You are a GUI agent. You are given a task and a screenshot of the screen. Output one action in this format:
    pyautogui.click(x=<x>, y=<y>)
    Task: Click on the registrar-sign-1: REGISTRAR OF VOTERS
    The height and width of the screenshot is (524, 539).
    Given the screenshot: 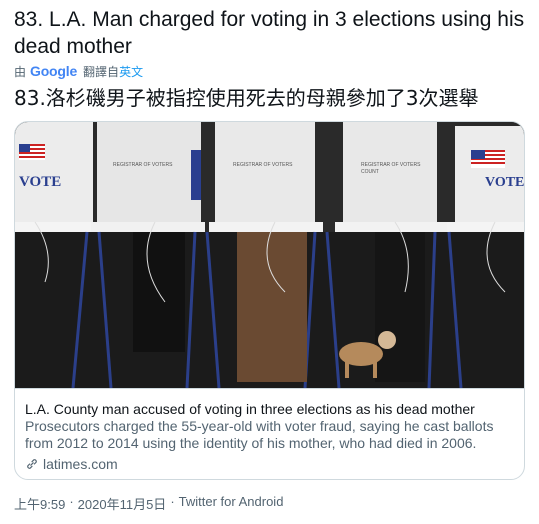 What is the action you would take?
    pyautogui.click(x=143, y=165)
    